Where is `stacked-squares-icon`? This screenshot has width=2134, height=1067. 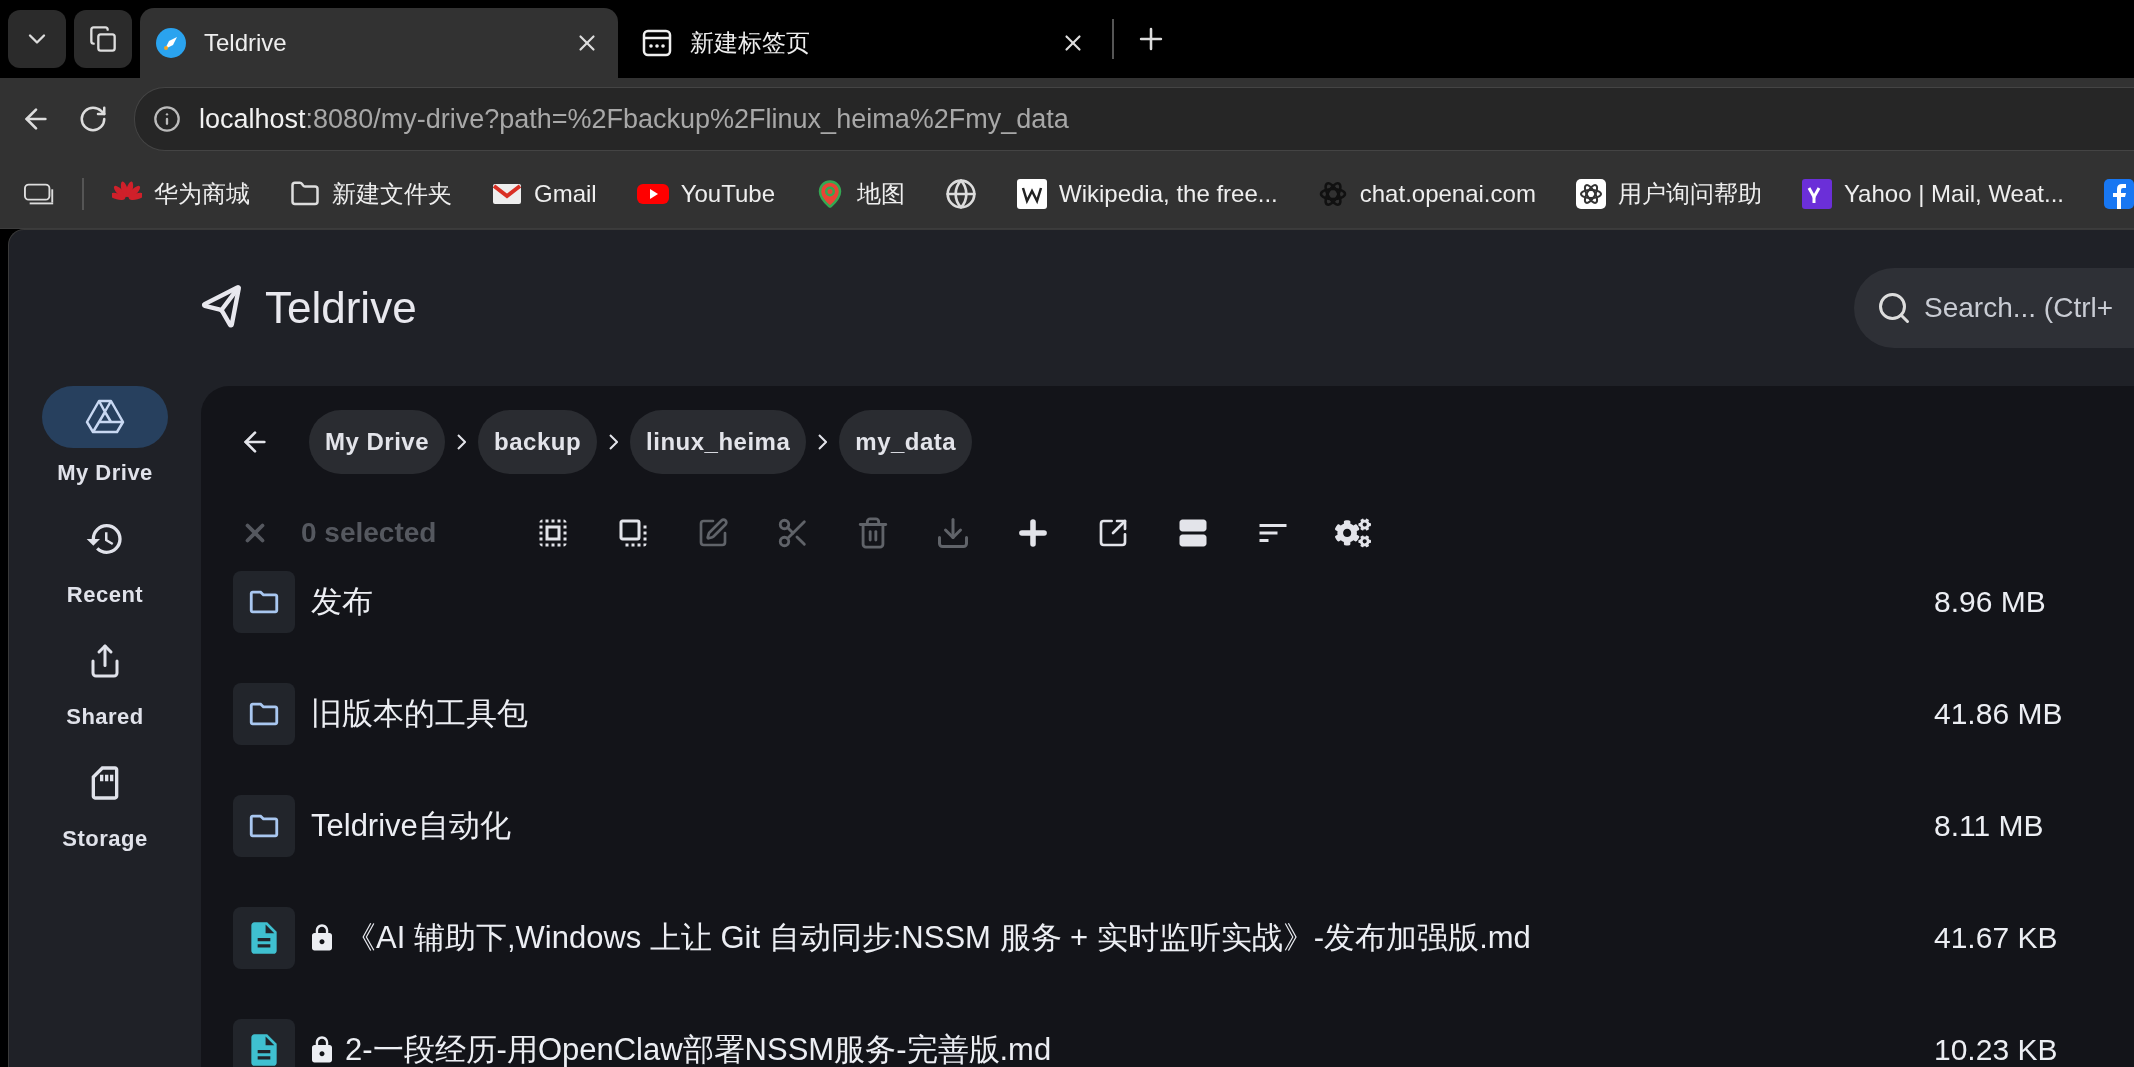 stacked-squares-icon is located at coordinates (103, 39).